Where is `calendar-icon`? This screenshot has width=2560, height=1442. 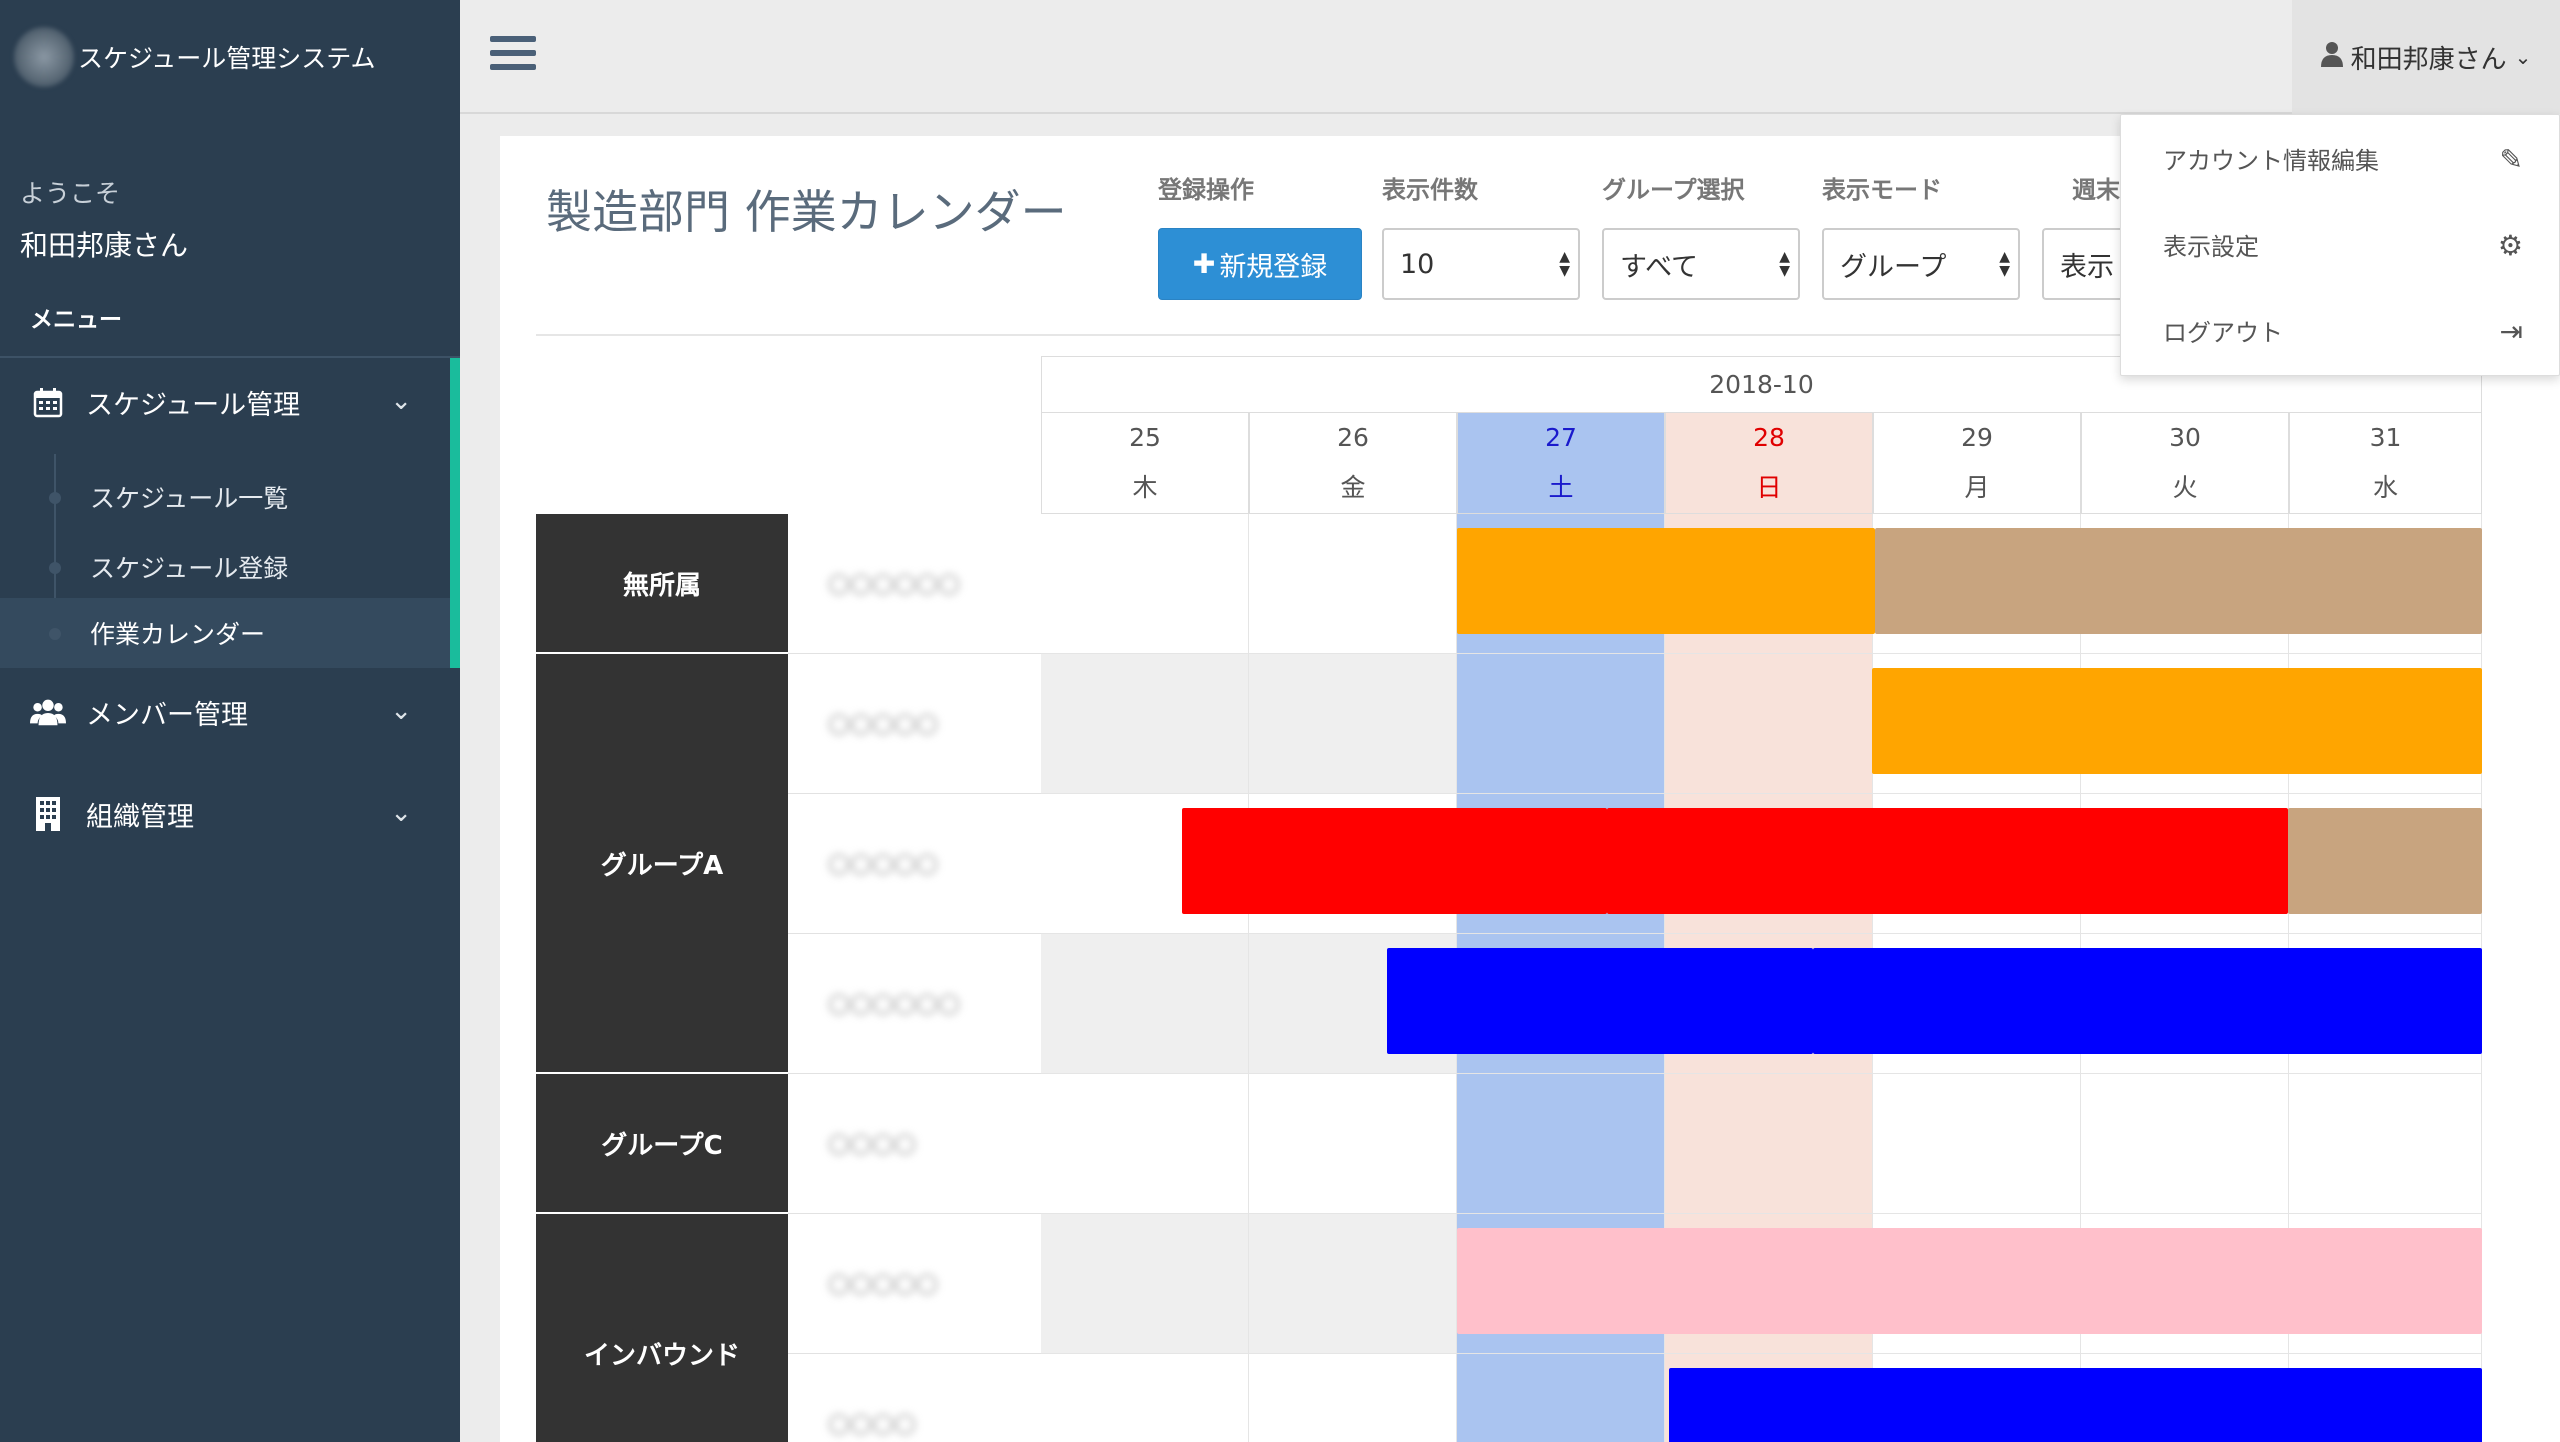 calendar-icon is located at coordinates (48, 402).